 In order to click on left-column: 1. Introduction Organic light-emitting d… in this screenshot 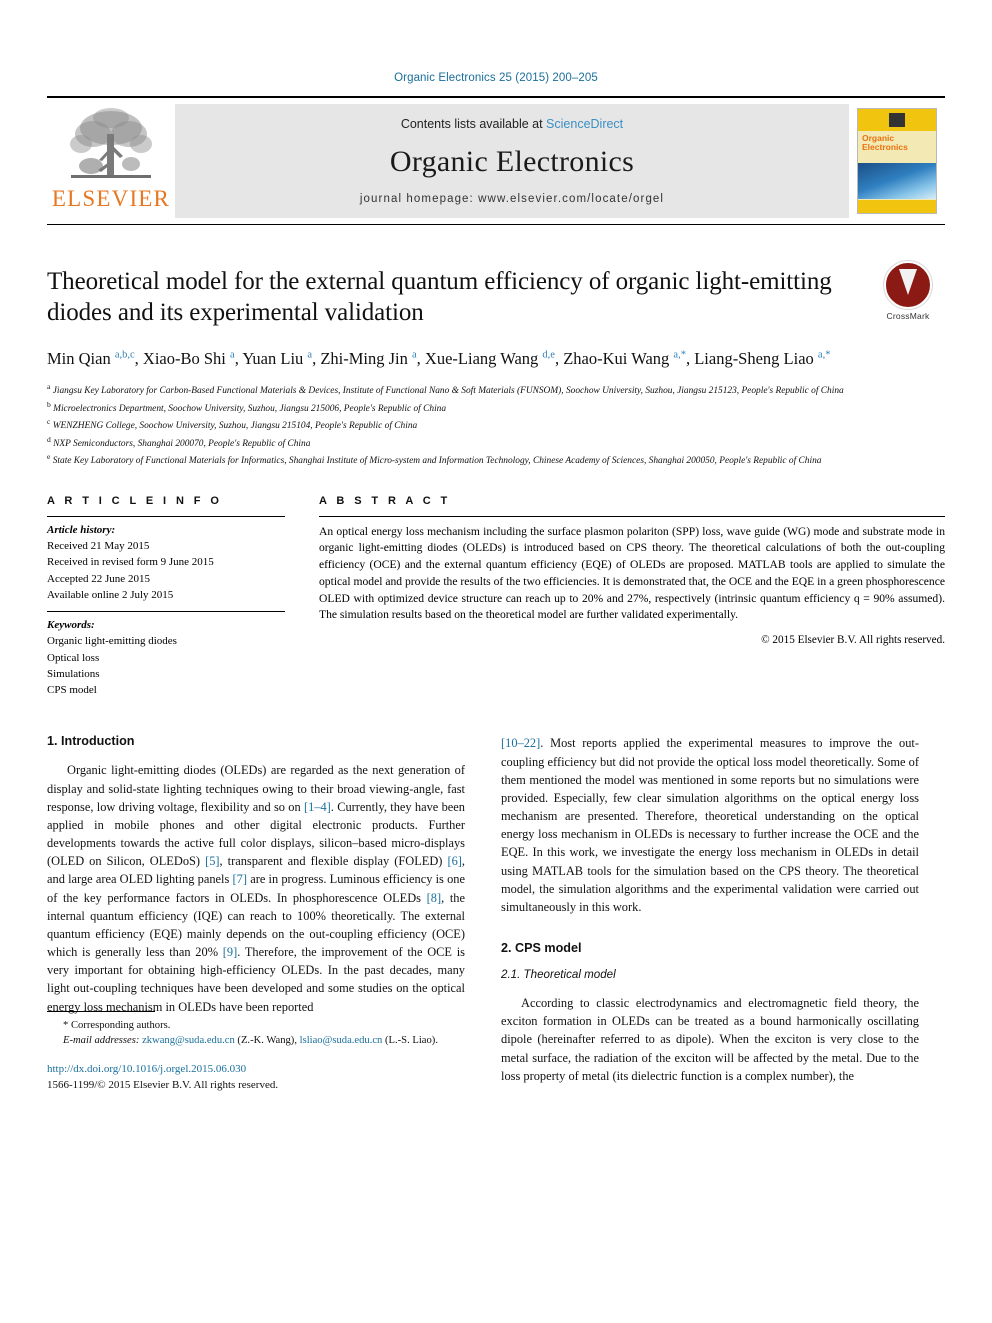, I will do `click(256, 914)`.